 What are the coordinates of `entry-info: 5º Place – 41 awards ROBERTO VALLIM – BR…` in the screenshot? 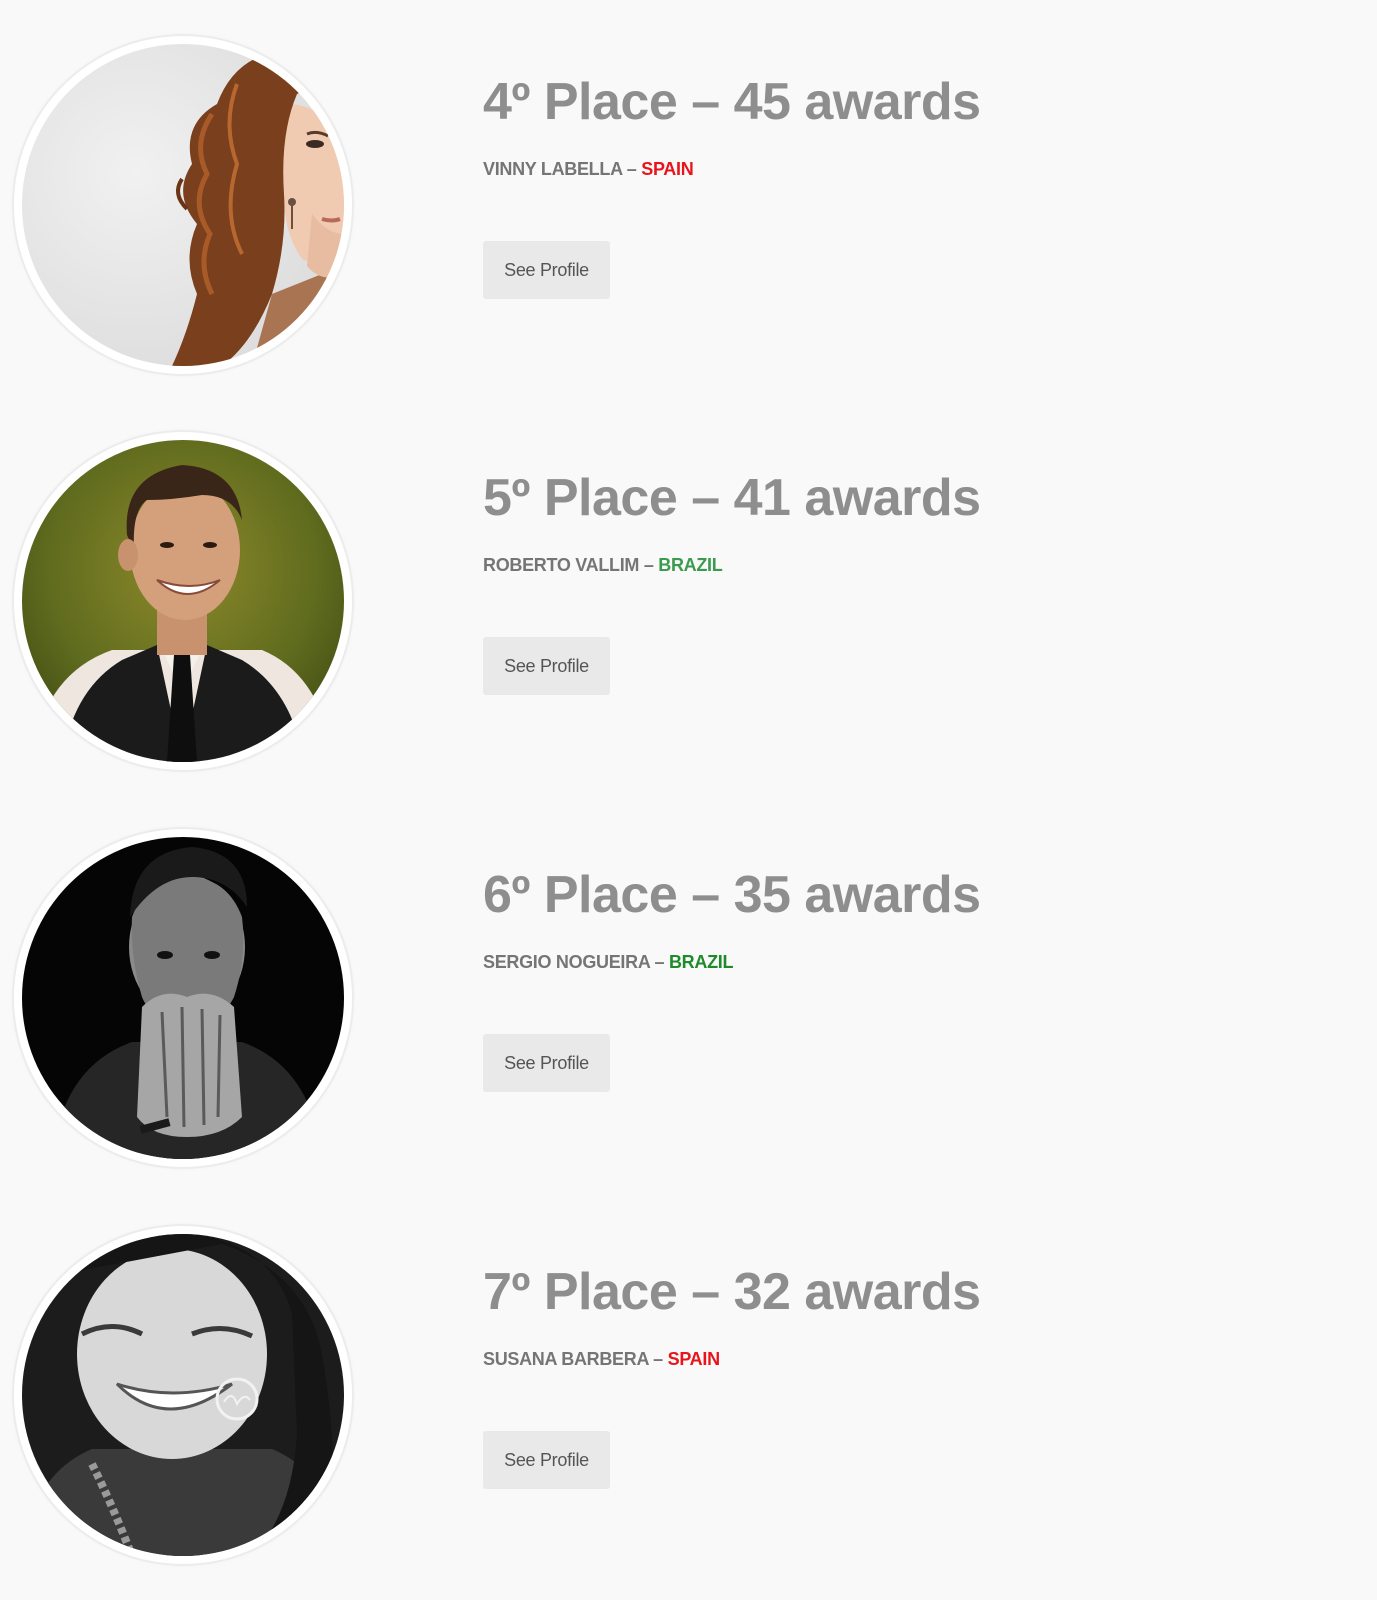 It's located at (732, 580).